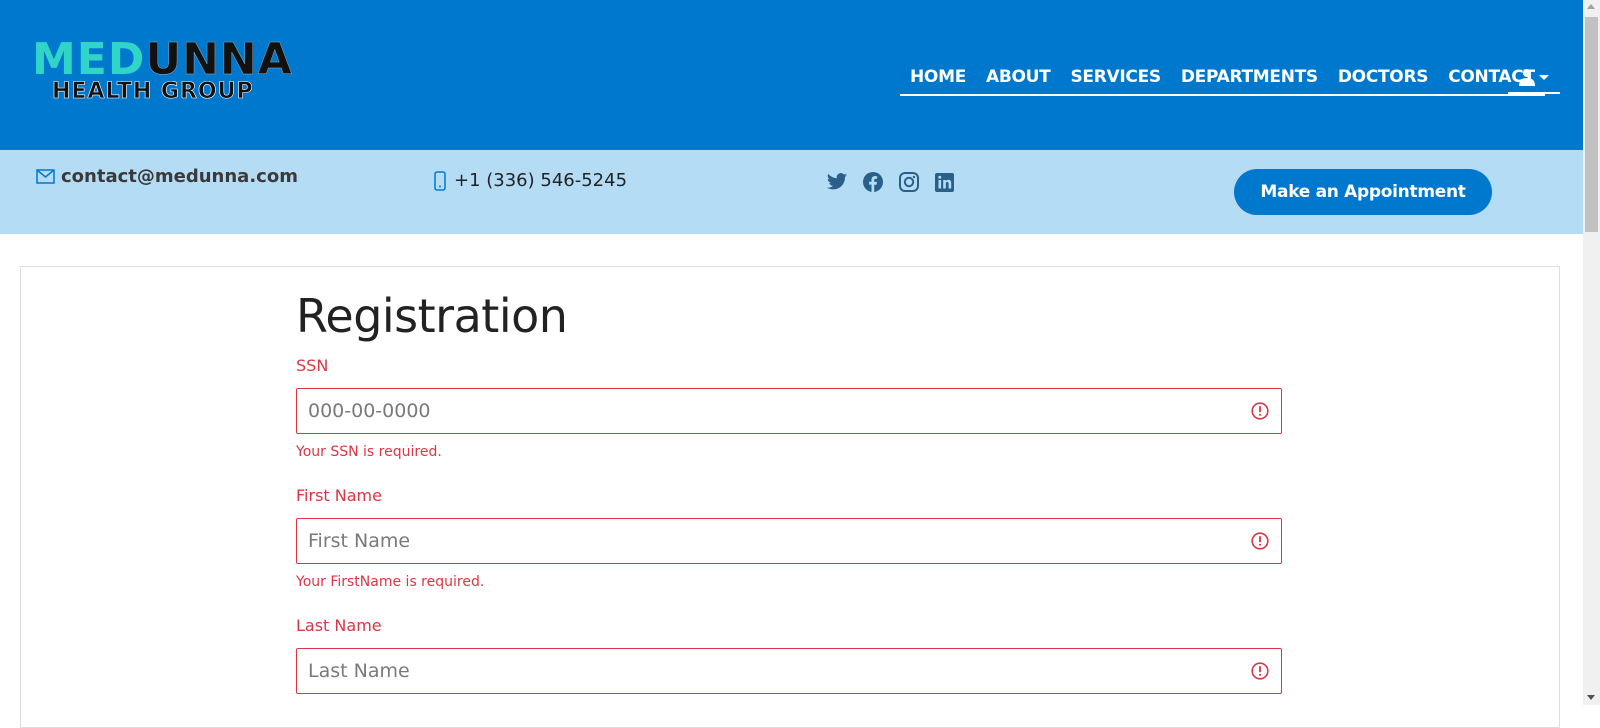 The height and width of the screenshot is (728, 1600). I want to click on ssn-error-message: Your SSN is required., so click(369, 452).